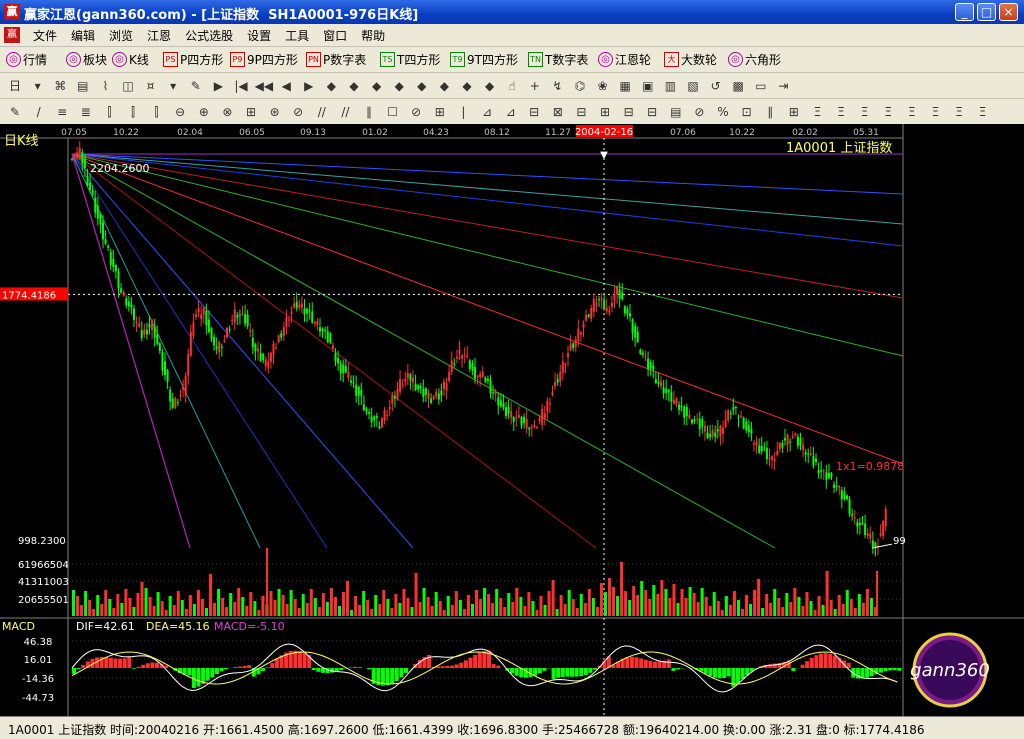 The width and height of the screenshot is (1024, 739). Describe the element at coordinates (157, 112) in the screenshot. I see `draw-tool-6-icon: ⫿` at that location.